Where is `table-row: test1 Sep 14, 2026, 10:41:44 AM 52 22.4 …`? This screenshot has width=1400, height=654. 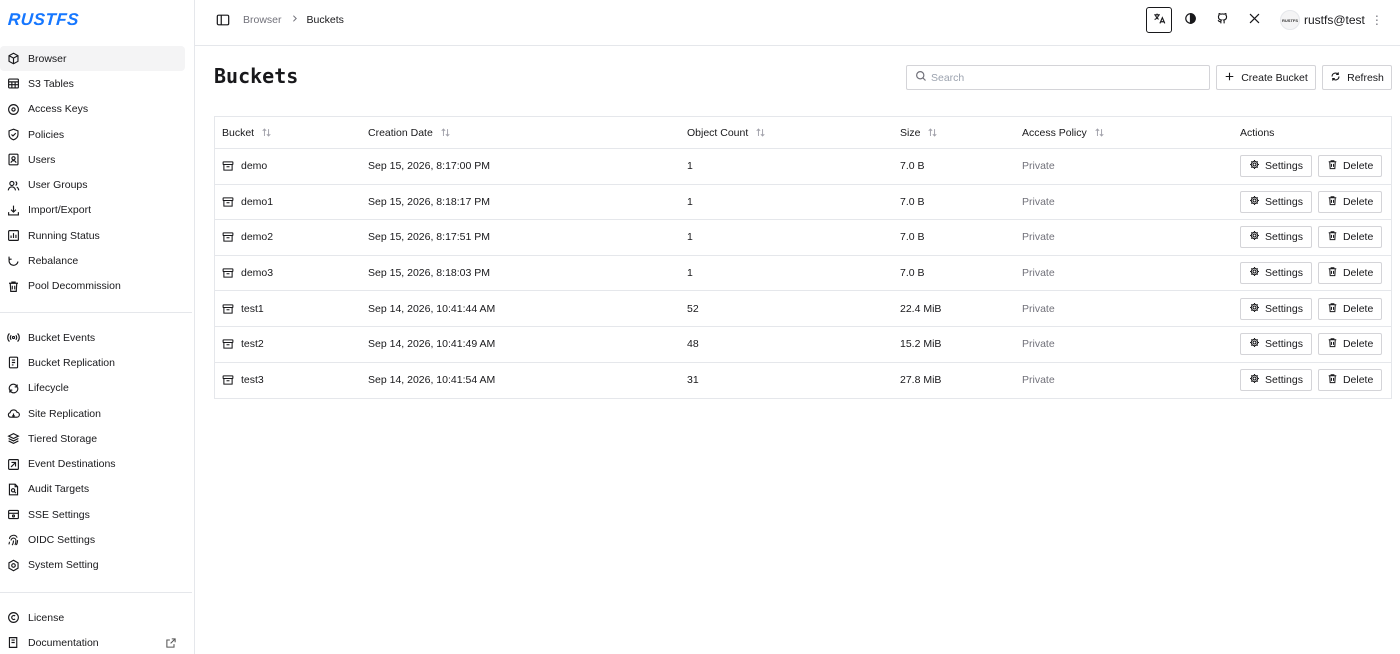
table-row: test1 Sep 14, 2026, 10:41:44 AM 52 22.4 … is located at coordinates (803, 309).